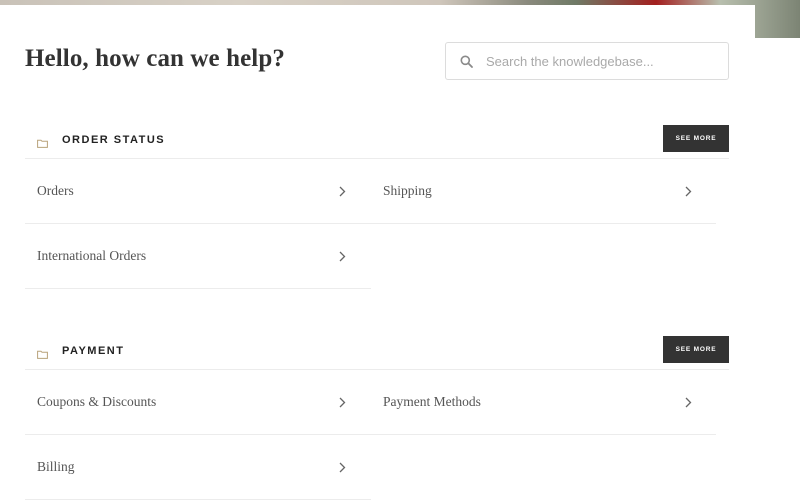 The width and height of the screenshot is (800, 500). Describe the element at coordinates (93, 351) in the screenshot. I see `section-title: PAYMENT` at that location.